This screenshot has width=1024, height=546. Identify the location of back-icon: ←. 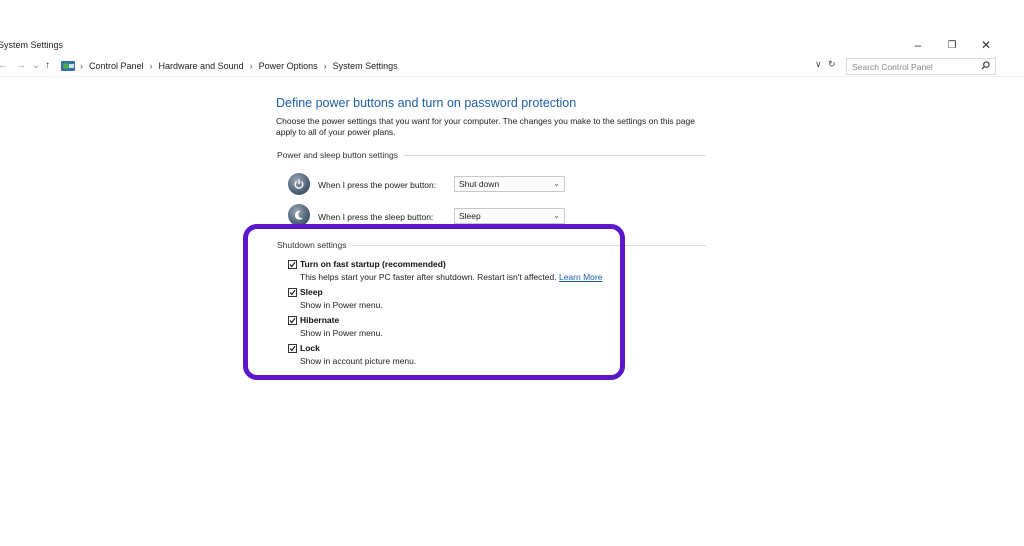
(4, 65).